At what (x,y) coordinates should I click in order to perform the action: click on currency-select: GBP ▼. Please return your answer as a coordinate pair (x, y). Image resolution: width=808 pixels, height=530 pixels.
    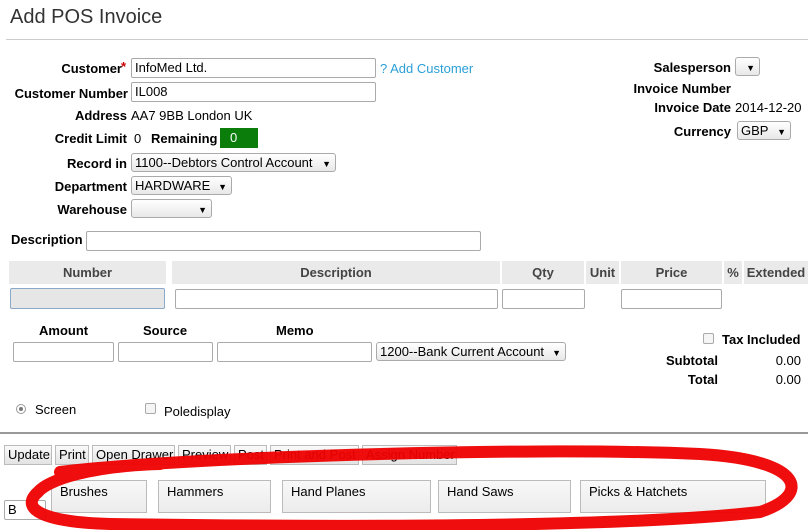
    Looking at the image, I should click on (764, 130).